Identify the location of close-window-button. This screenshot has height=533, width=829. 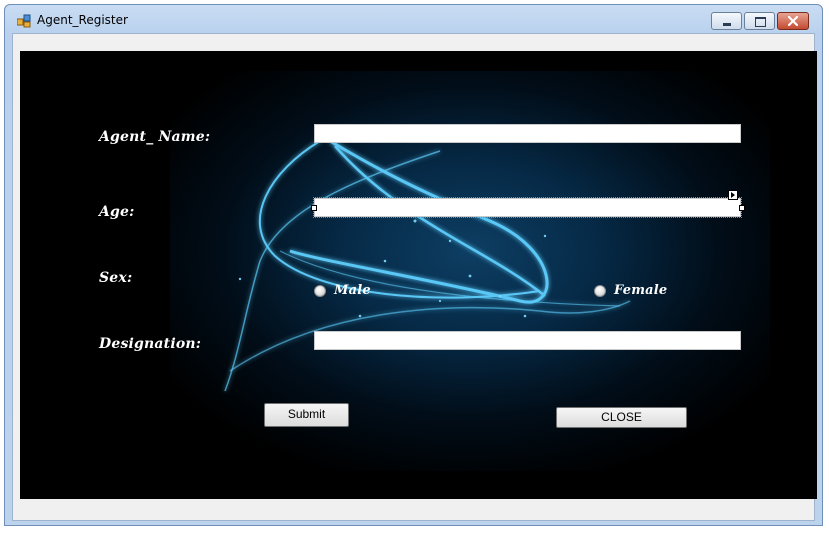
(793, 21).